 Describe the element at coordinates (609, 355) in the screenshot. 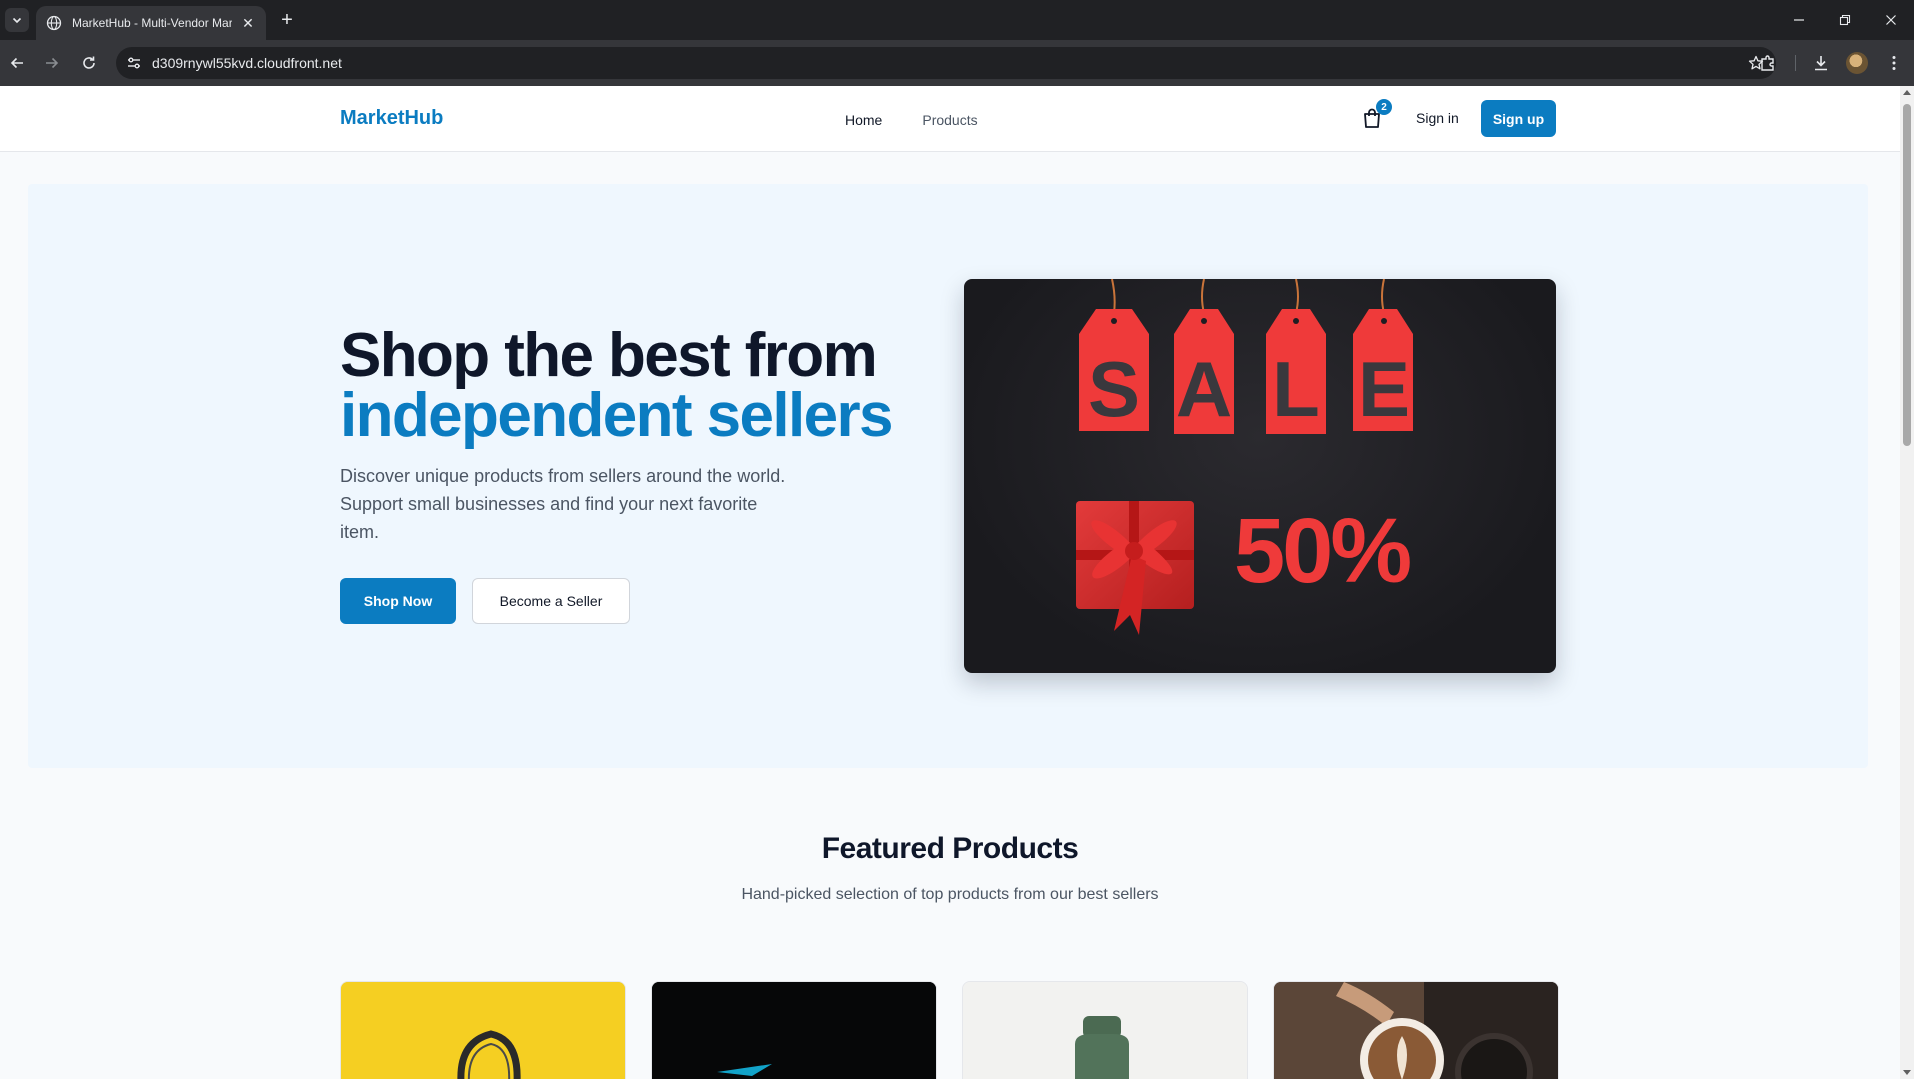

I see `hero-title-line1: Shop the best from` at that location.